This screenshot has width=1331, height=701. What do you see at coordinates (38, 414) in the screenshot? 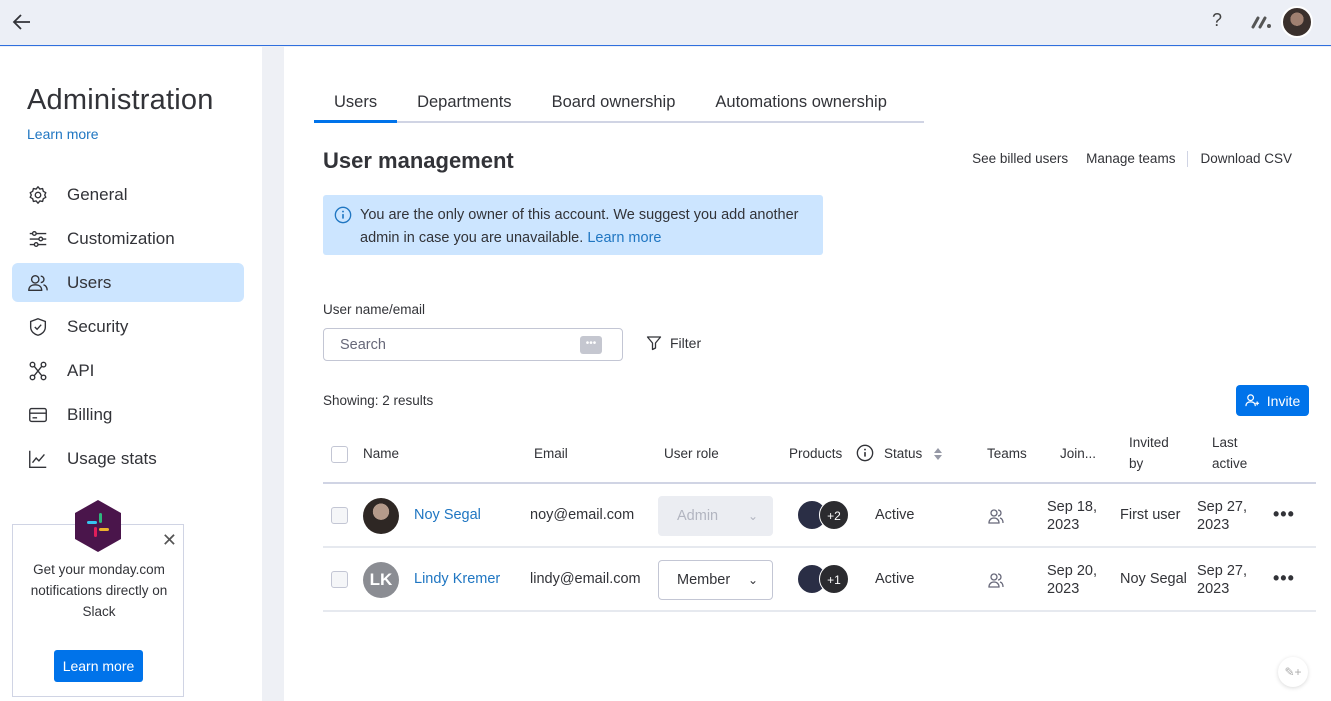
I see `credit-card-icon` at bounding box center [38, 414].